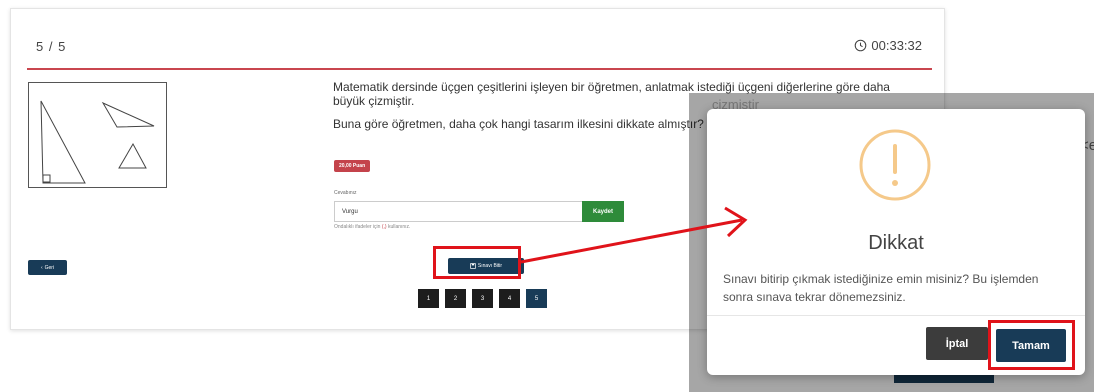 The image size is (1094, 392). I want to click on hint-prefix: Ondalıklı ifadeler için, so click(357, 227).